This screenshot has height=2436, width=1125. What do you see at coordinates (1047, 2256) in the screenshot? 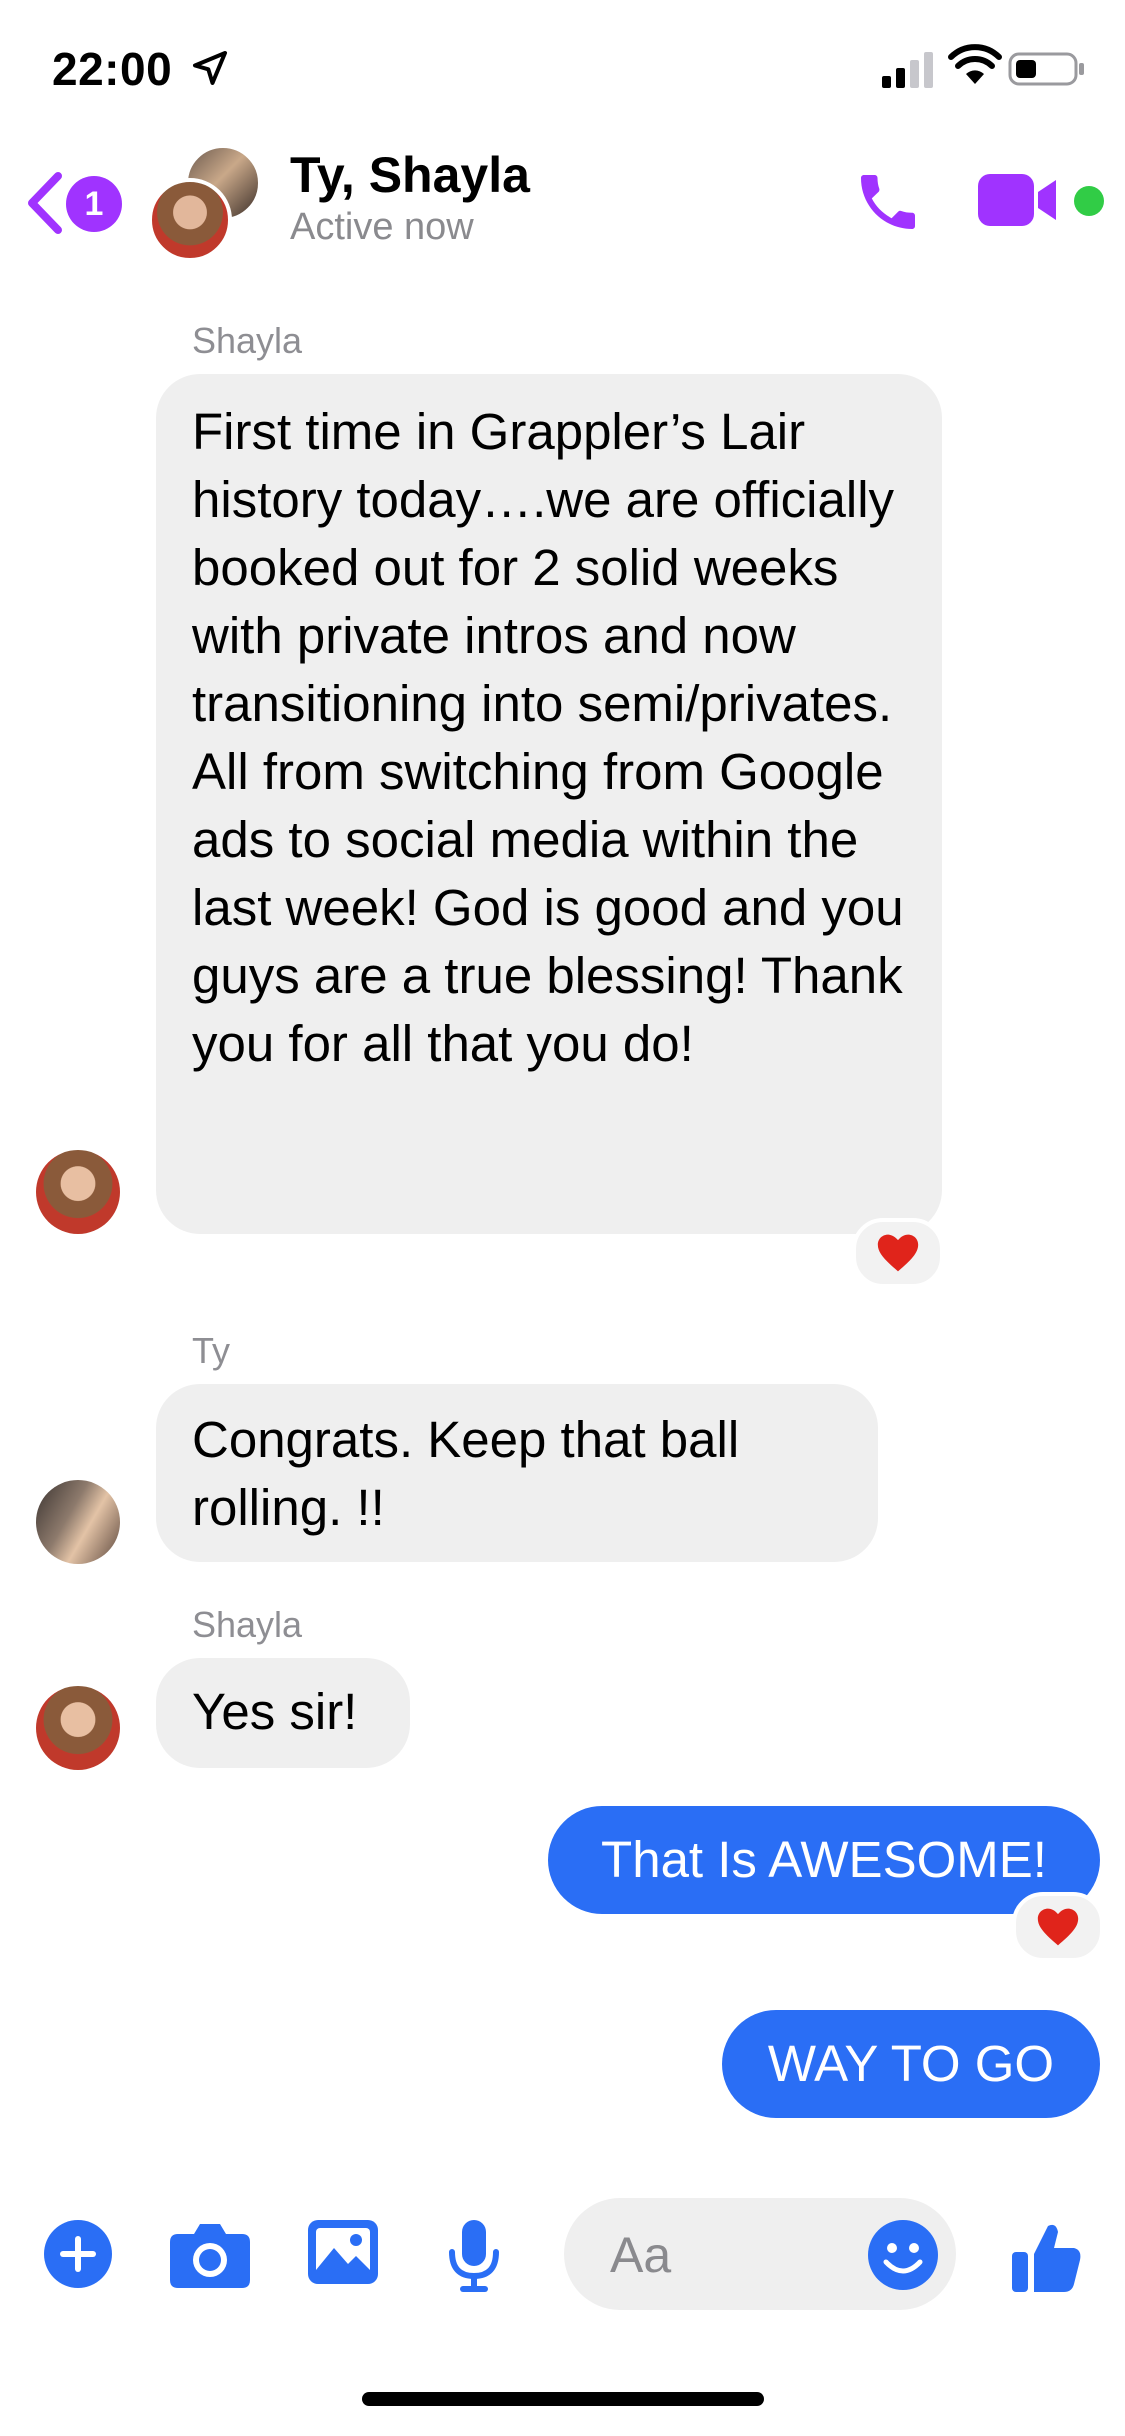
I see `thumbs-up-icon` at bounding box center [1047, 2256].